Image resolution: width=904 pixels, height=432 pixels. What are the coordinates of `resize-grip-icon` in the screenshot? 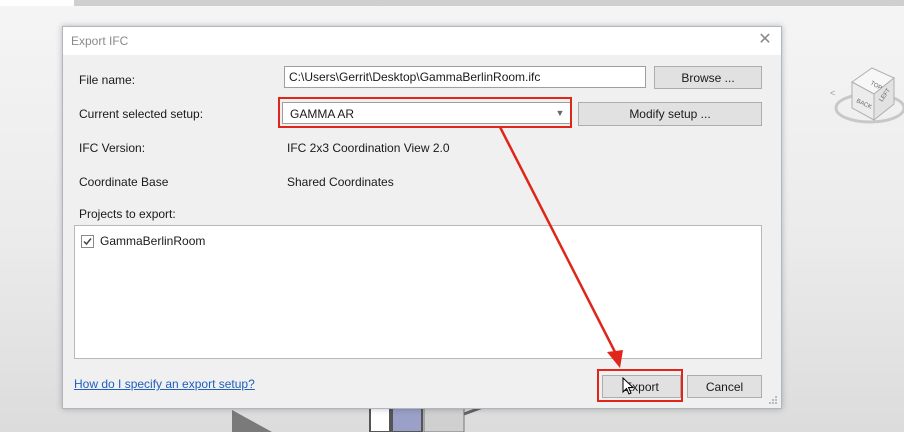 It's located at (773, 400).